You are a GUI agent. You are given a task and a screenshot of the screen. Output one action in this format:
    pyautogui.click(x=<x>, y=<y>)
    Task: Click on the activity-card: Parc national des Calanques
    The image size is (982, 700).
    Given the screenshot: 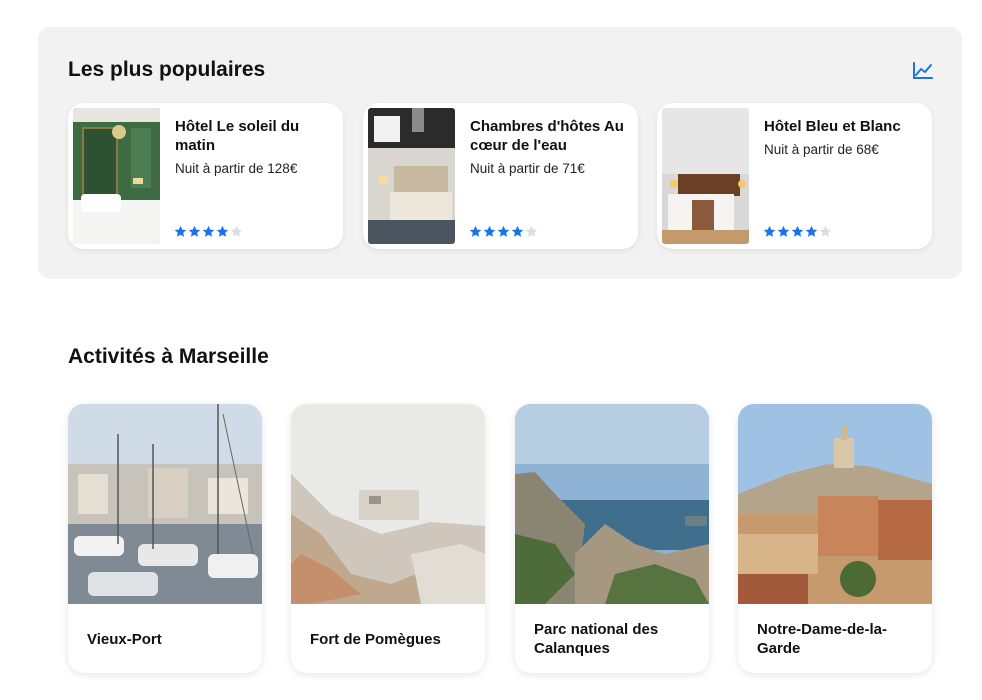 What is the action you would take?
    pyautogui.click(x=612, y=538)
    